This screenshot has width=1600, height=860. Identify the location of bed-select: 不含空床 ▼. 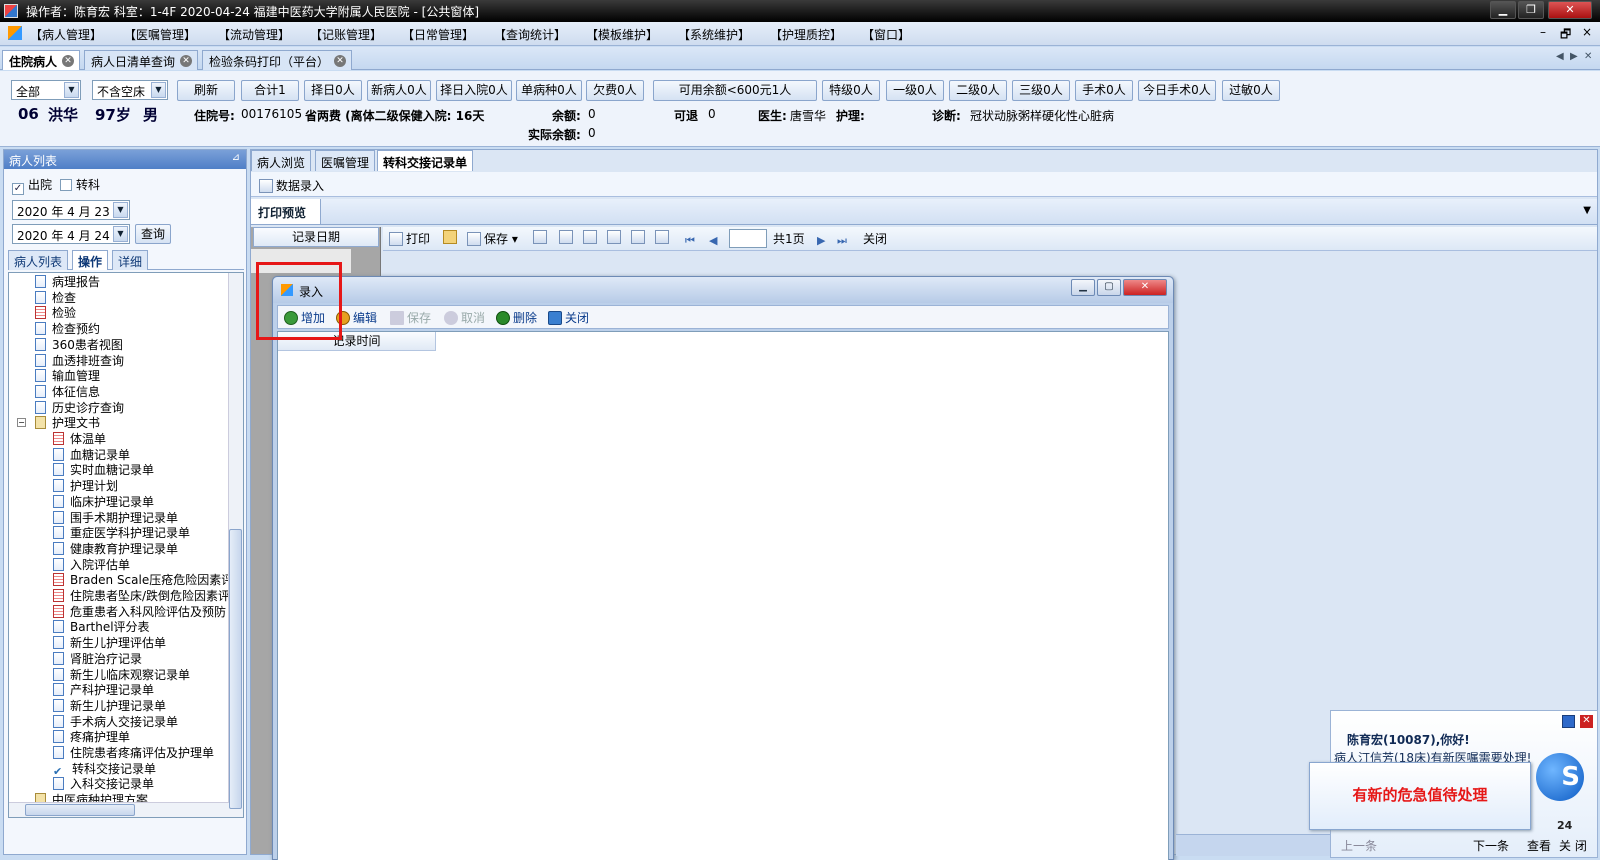
(130, 90).